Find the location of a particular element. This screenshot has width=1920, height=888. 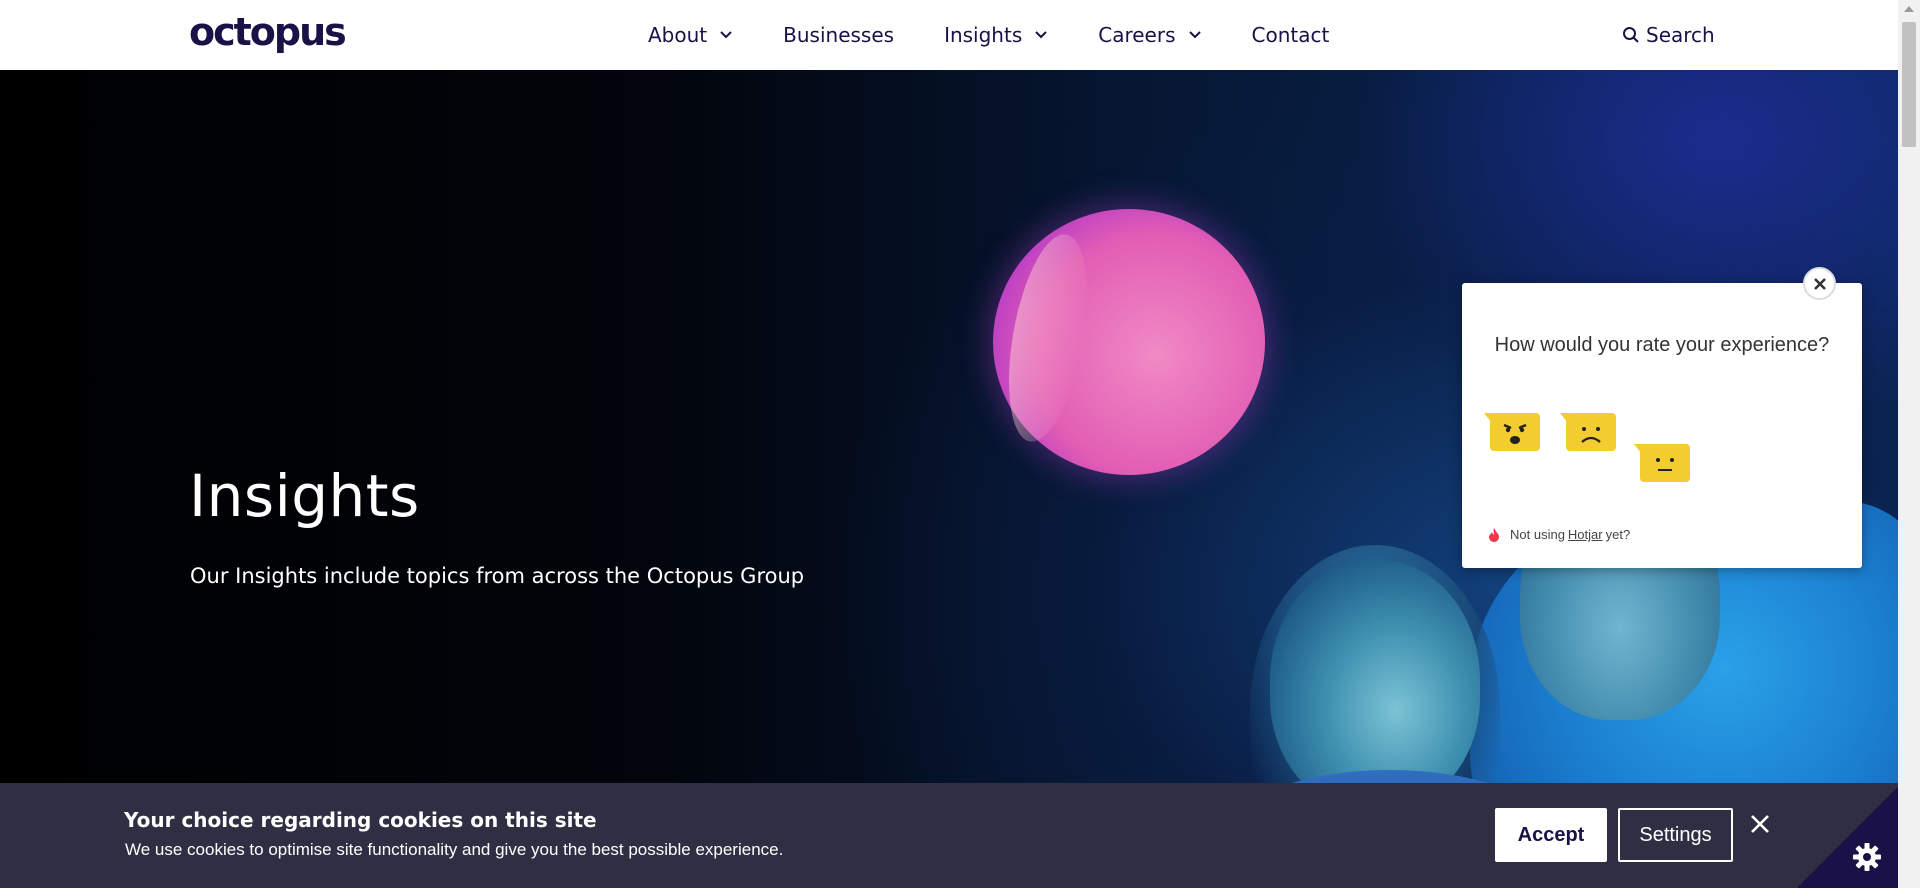

cookie-settings-button: Settings is located at coordinates (1675, 835).